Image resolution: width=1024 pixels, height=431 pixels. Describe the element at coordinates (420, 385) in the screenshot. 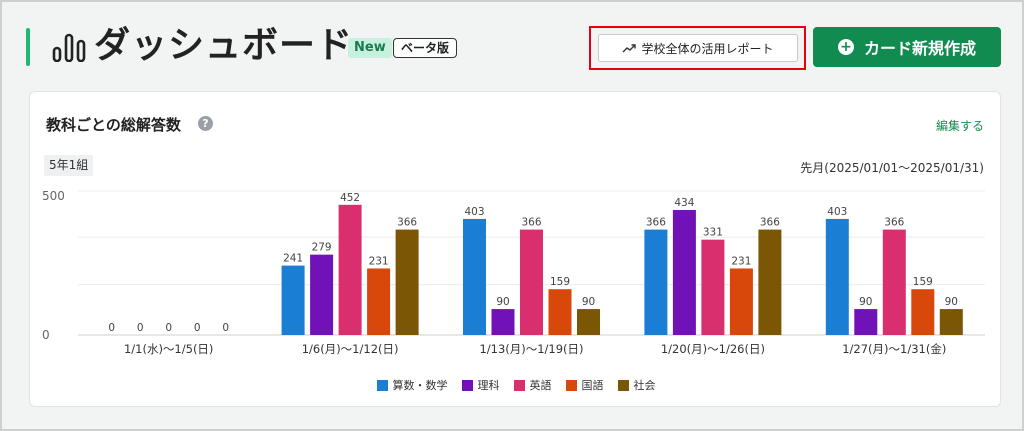

I see `legend-label: 算数・数学` at that location.